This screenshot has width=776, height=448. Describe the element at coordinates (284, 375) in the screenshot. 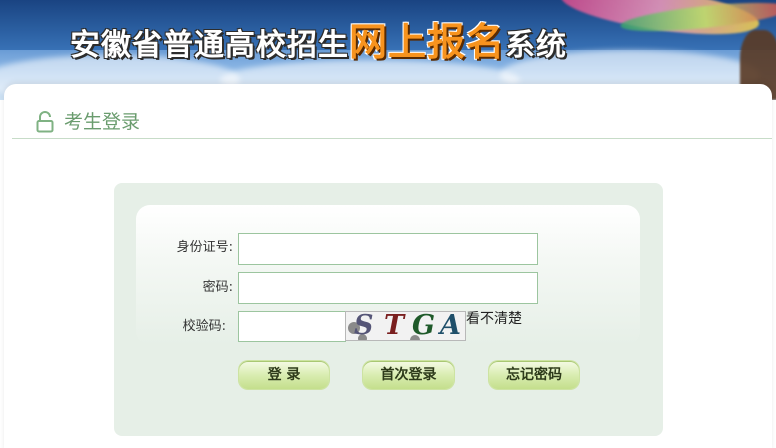

I see `login-button: 登 录` at that location.